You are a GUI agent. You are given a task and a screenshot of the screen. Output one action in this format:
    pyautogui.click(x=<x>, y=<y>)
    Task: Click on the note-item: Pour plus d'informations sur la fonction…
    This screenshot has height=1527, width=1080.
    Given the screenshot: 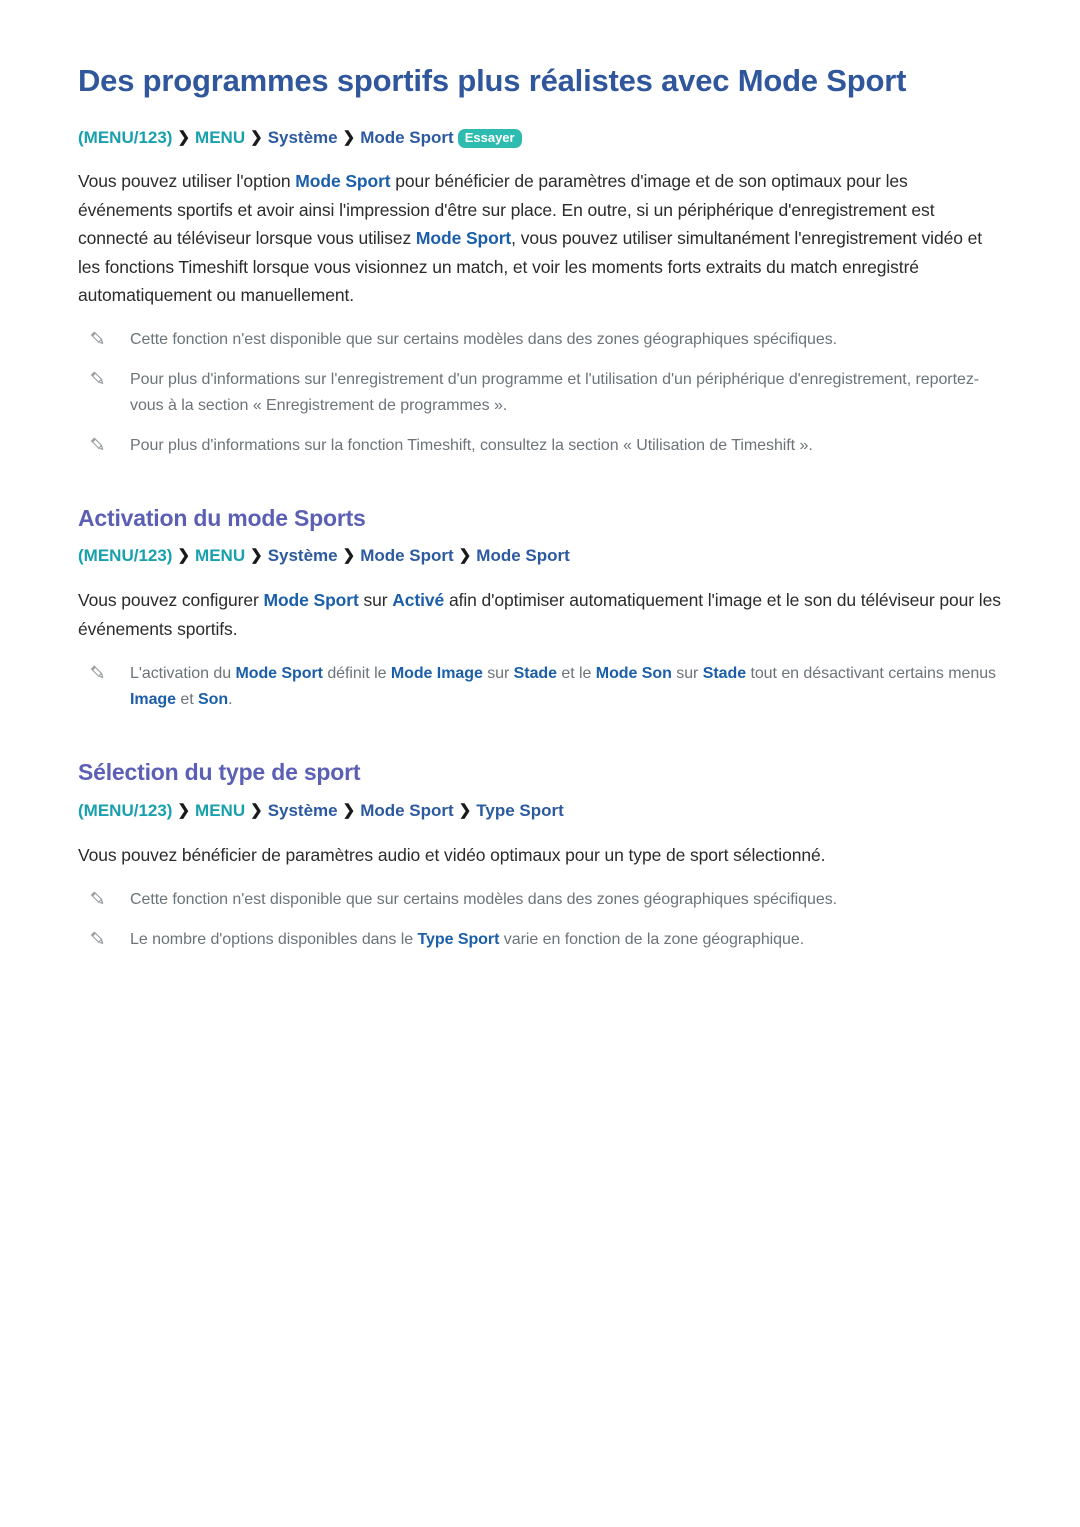 What is the action you would take?
    pyautogui.click(x=540, y=446)
    